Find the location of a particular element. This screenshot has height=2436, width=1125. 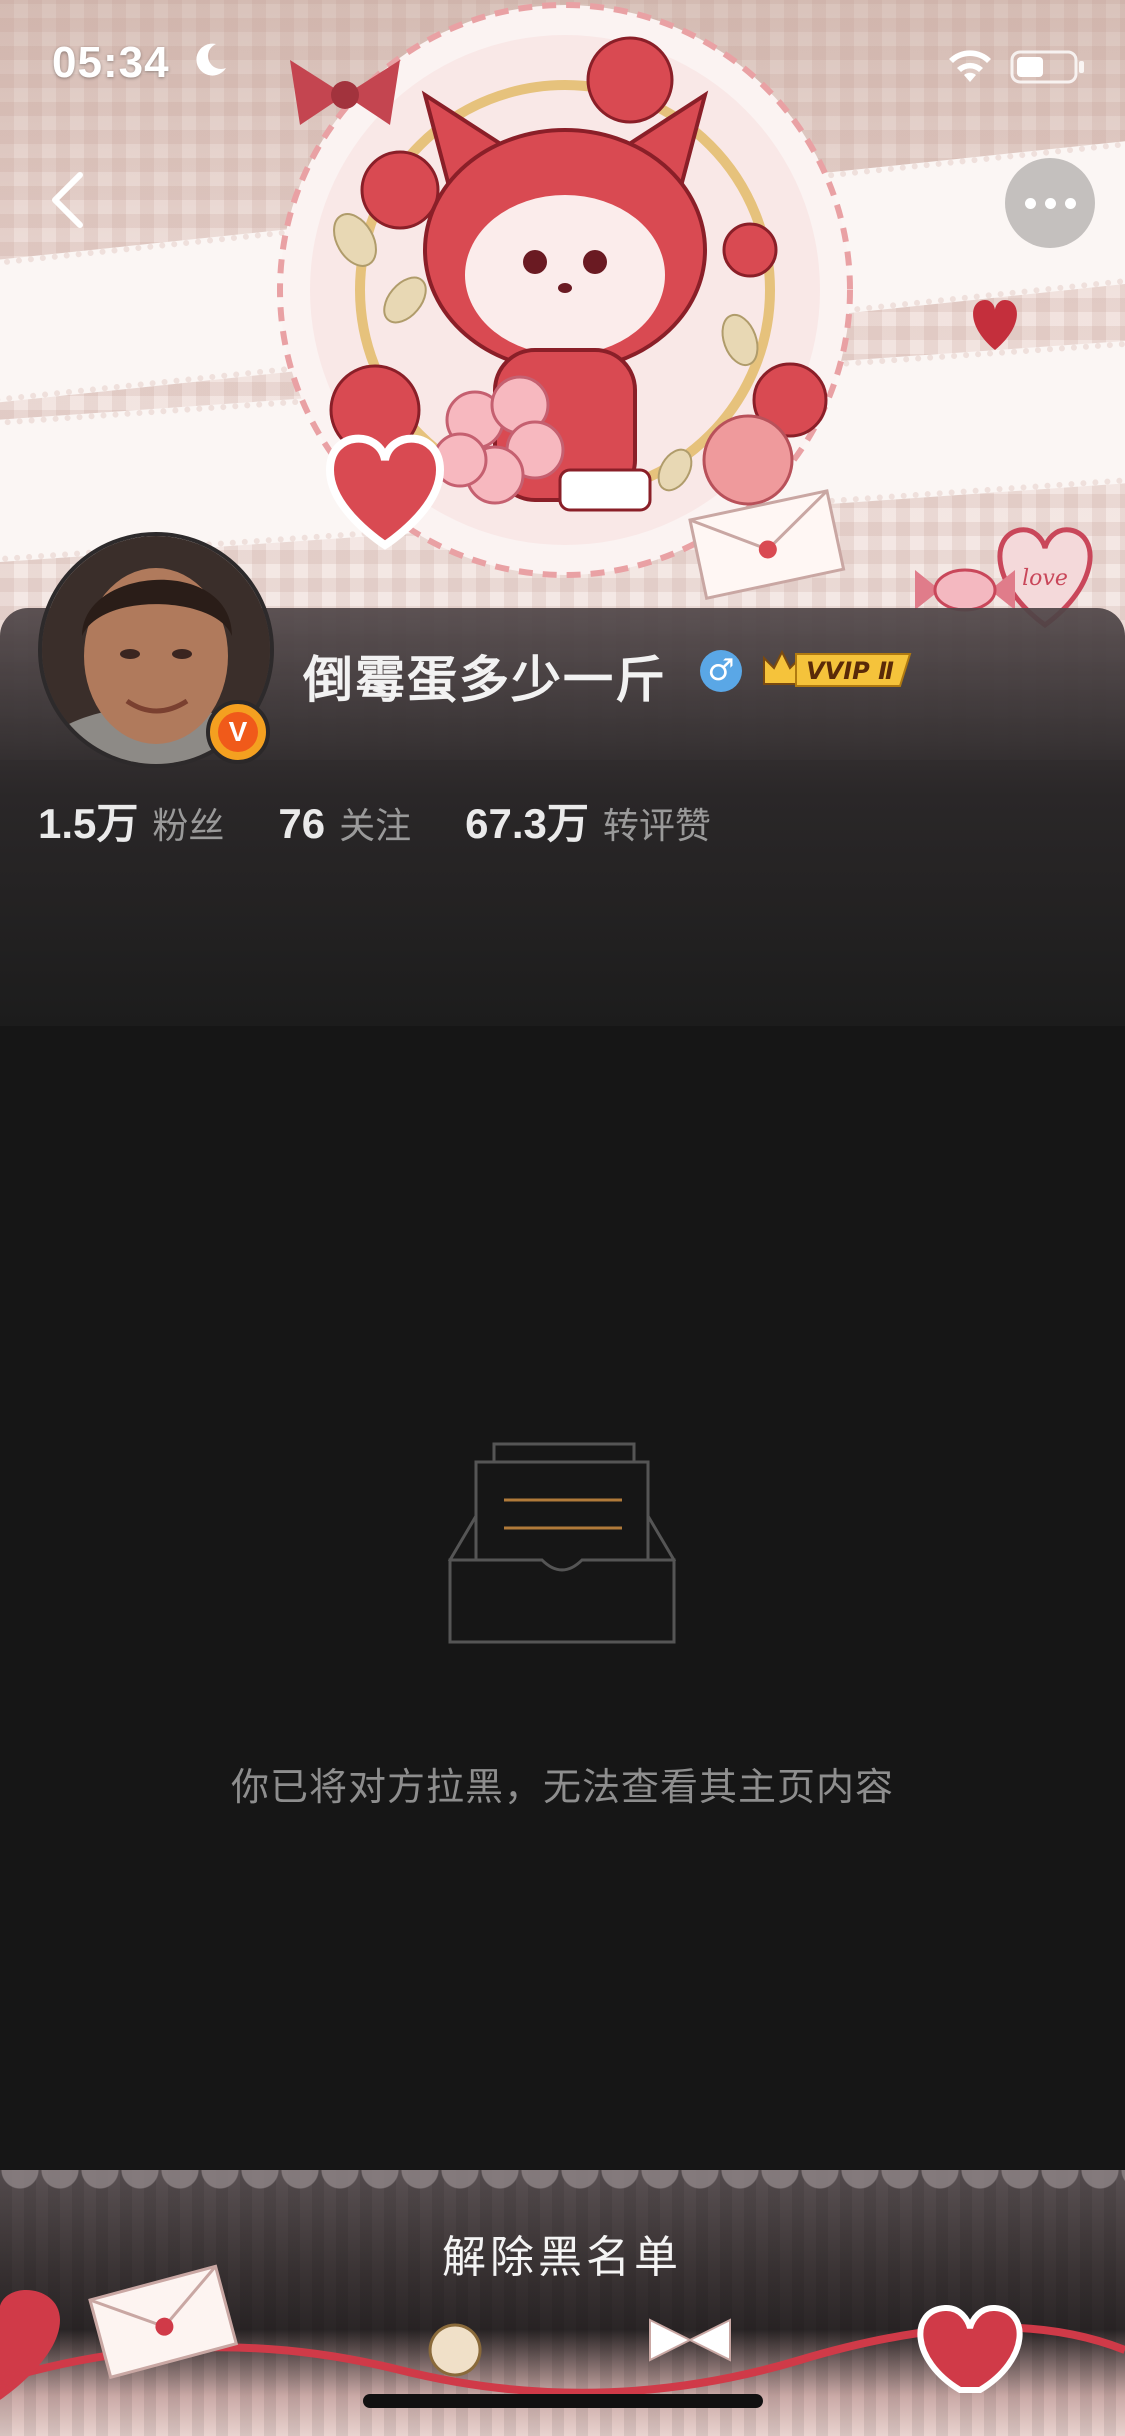

profile-stats: 1.5万 粉丝 76 关注 67.3万 转评赞 is located at coordinates (401, 820).